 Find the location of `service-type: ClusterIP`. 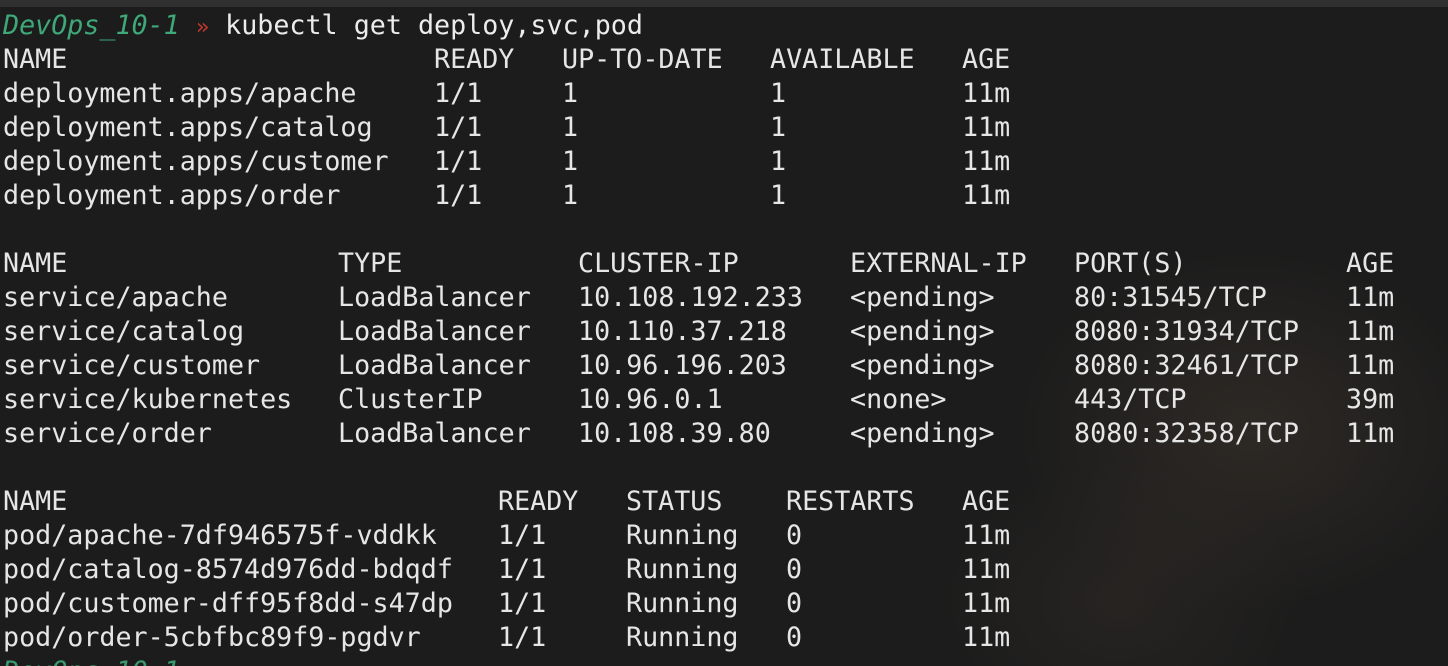

service-type: ClusterIP is located at coordinates (410, 399).